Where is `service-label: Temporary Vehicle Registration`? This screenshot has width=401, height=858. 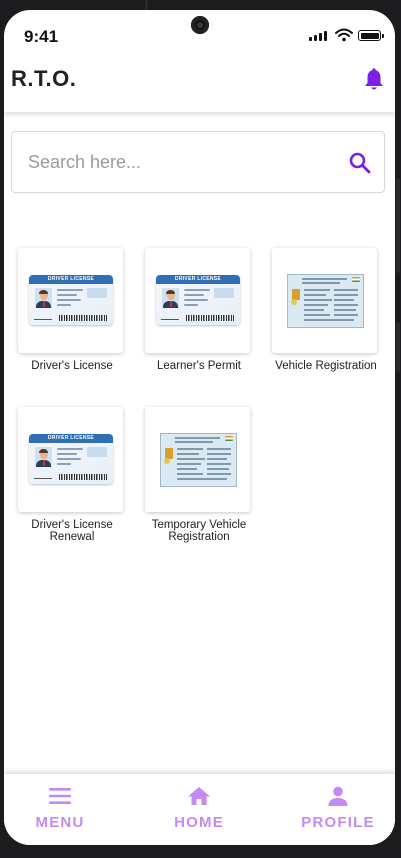 service-label: Temporary Vehicle Registration is located at coordinates (199, 531).